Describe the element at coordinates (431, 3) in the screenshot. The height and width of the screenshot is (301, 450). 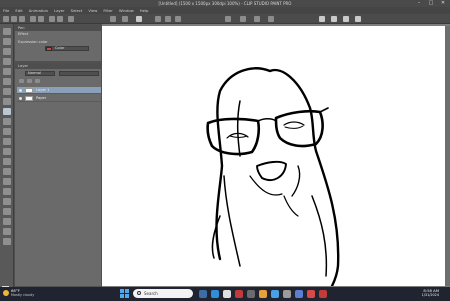
I see `maximize-button: □` at that location.